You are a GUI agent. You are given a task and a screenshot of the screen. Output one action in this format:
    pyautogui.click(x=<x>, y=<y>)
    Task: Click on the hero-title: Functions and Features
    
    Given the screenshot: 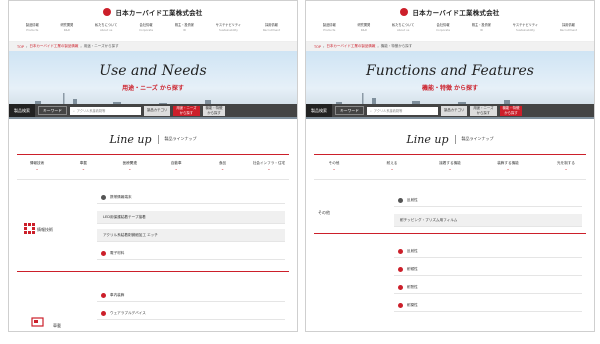 What is the action you would take?
    pyautogui.click(x=450, y=71)
    